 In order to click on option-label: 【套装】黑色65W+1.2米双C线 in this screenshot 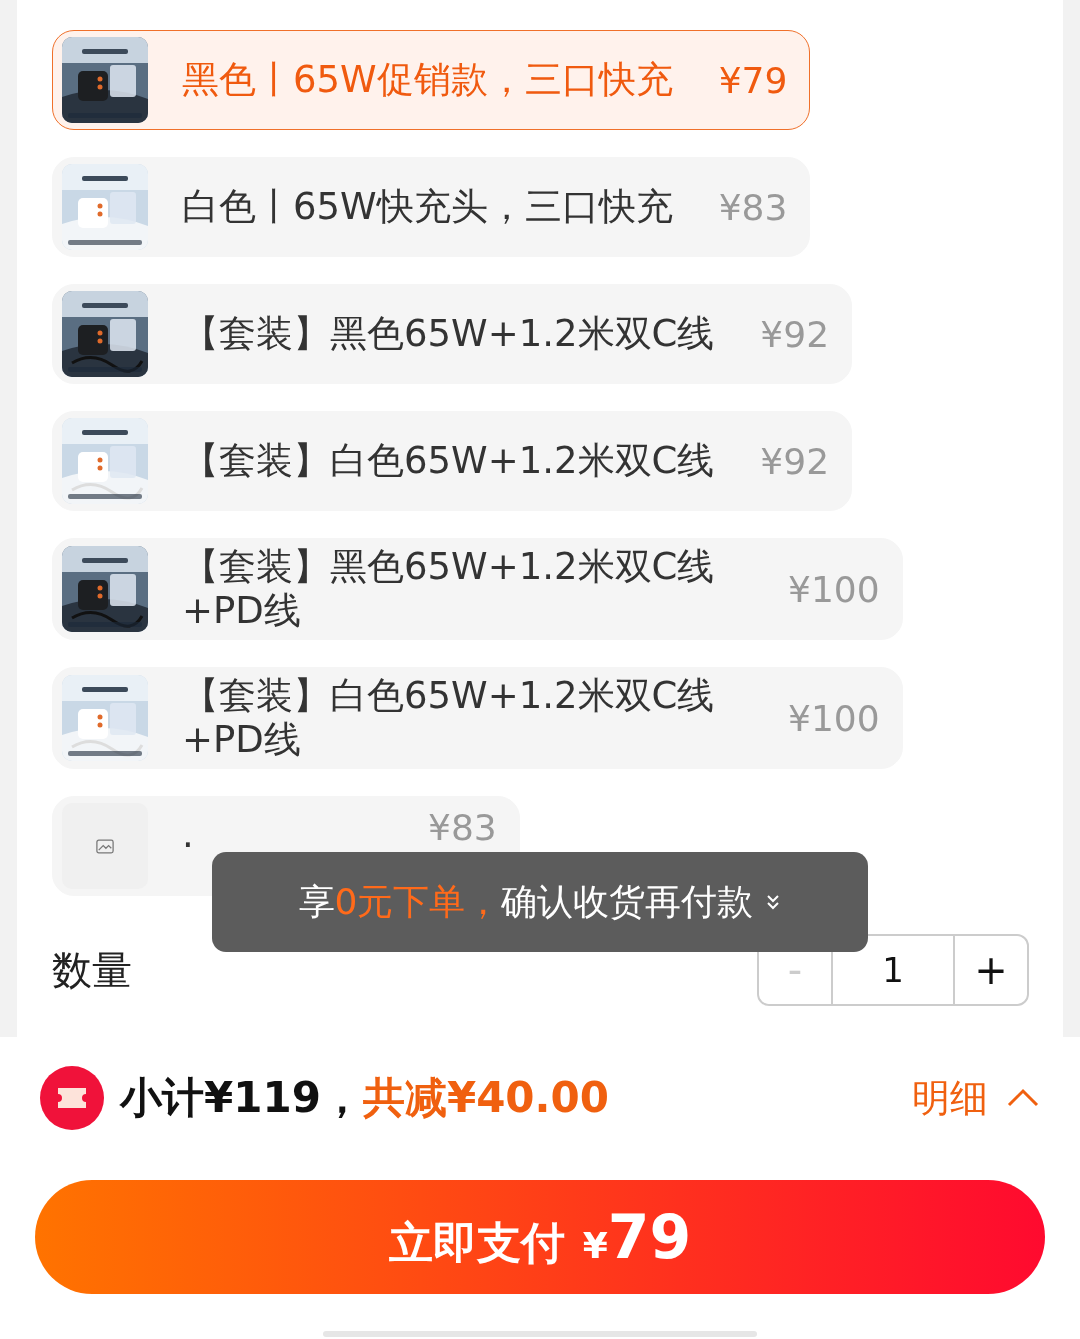, I will do `click(448, 334)`.